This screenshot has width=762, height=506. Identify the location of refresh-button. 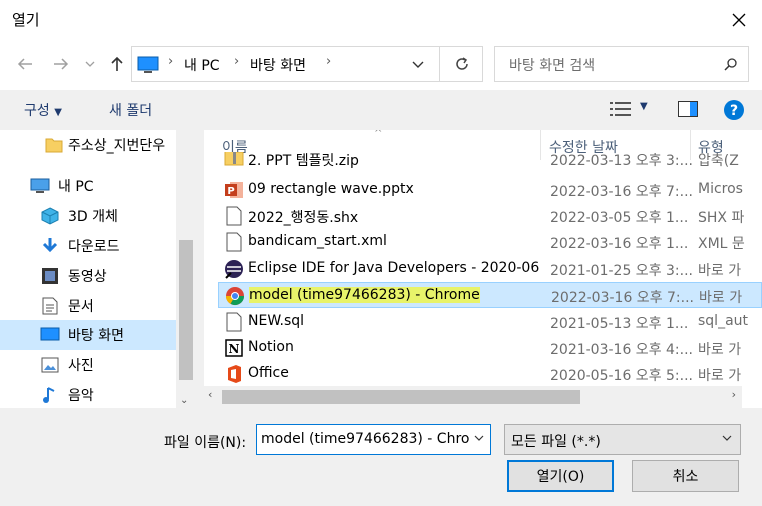
(461, 64).